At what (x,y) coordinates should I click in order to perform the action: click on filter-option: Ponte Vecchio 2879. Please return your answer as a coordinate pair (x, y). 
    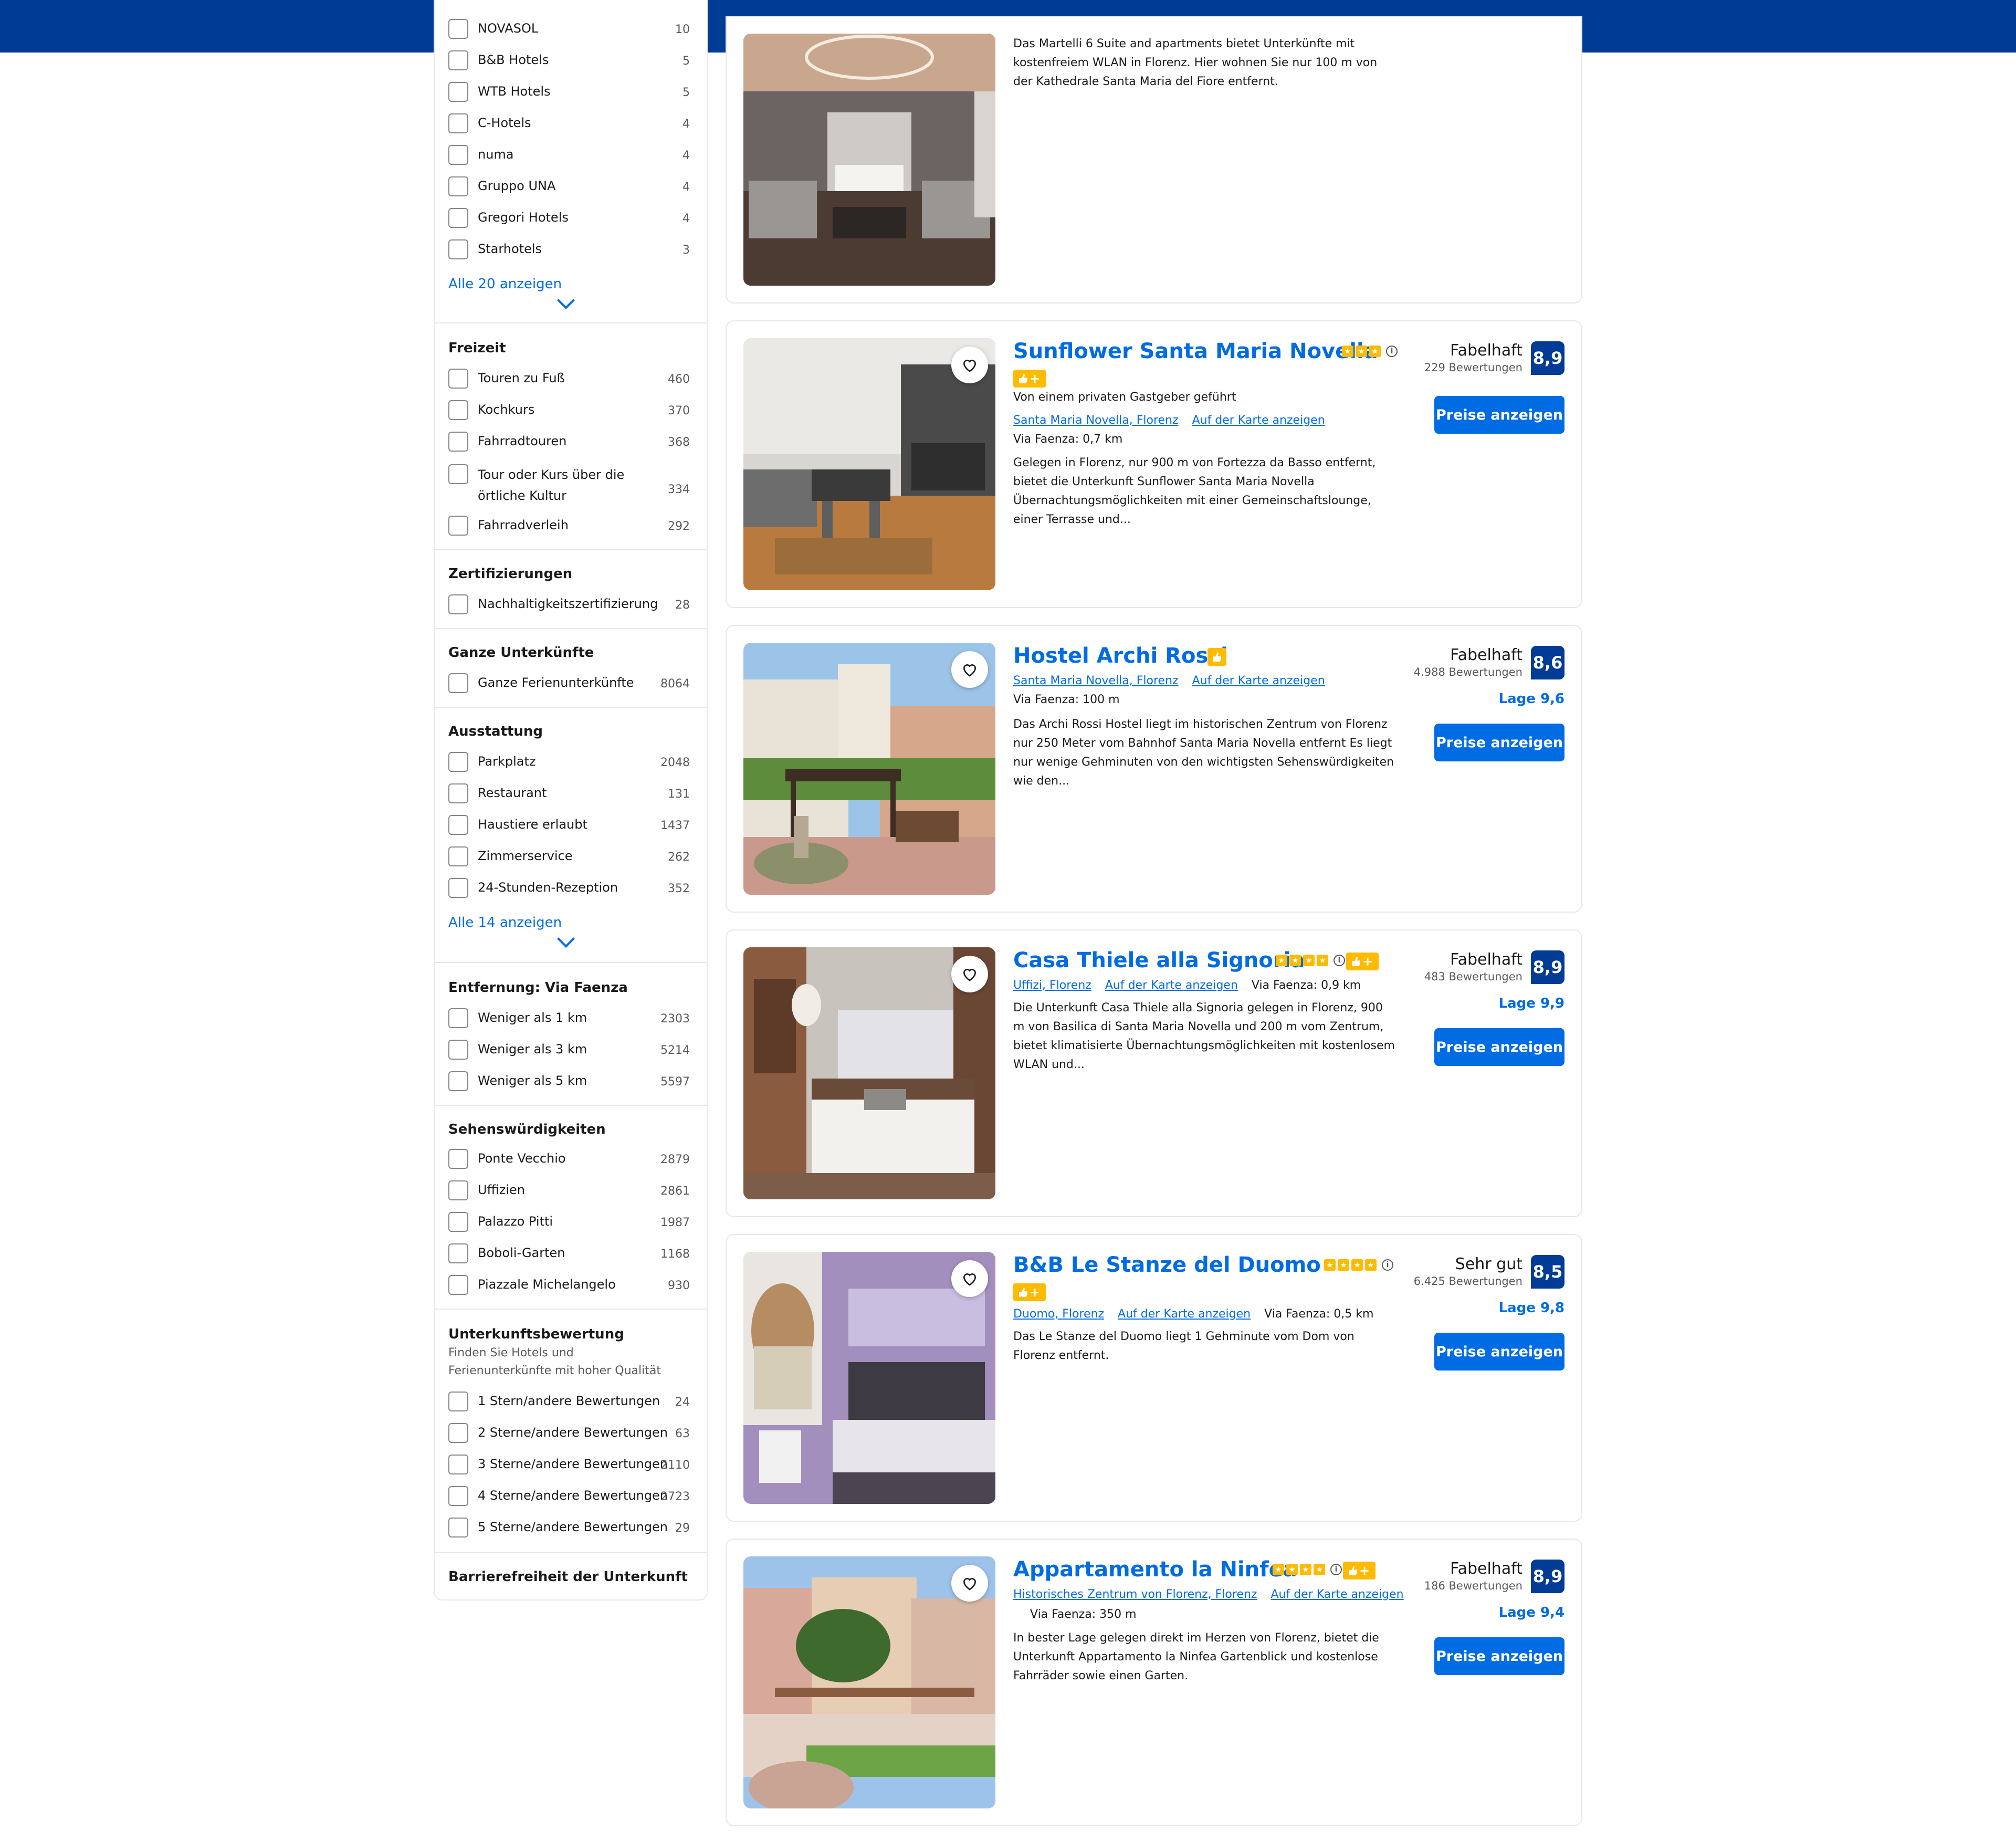
    Looking at the image, I should click on (569, 1160).